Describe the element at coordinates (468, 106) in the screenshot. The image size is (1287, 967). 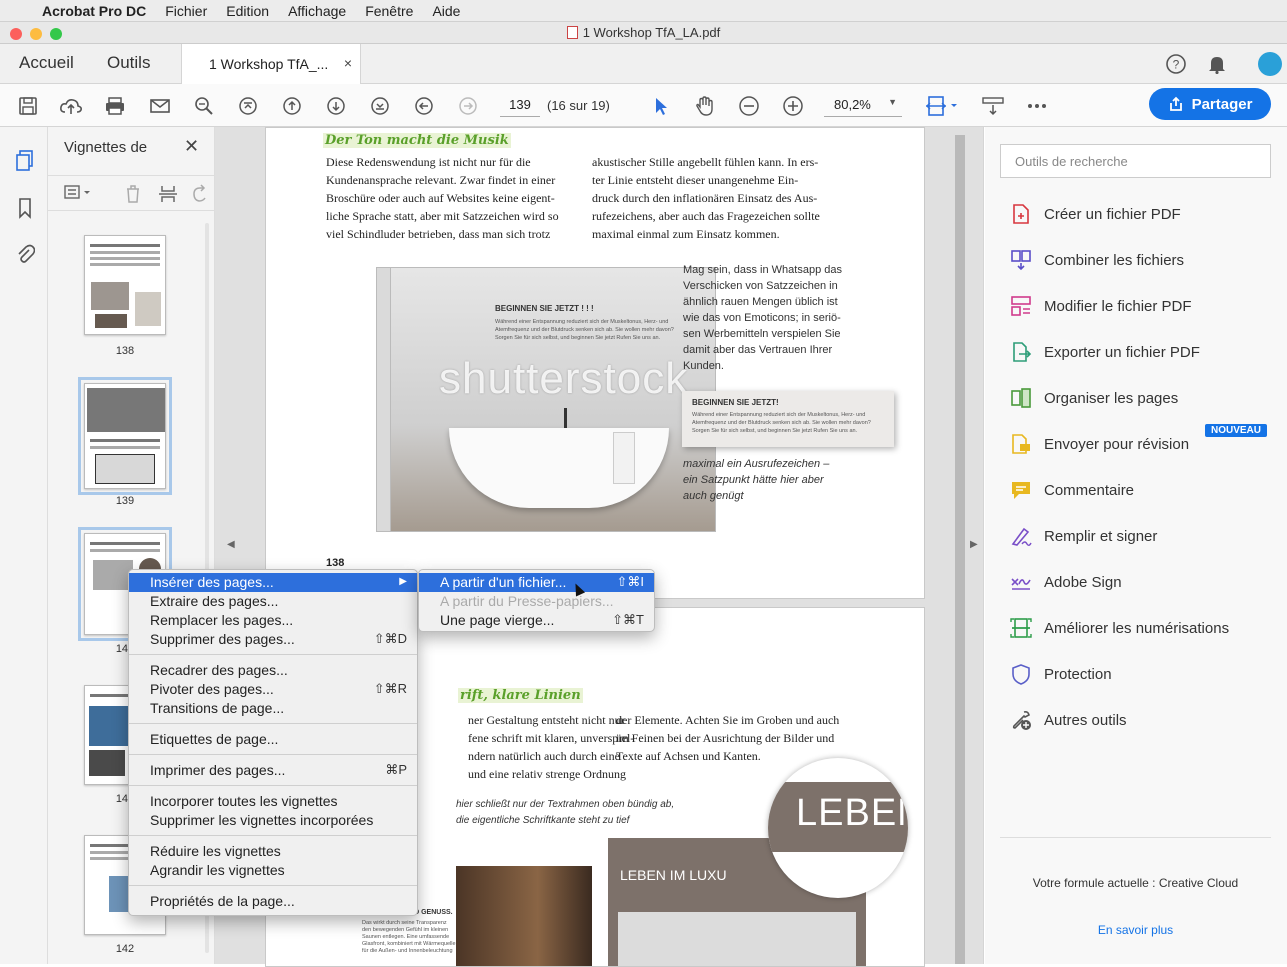
I see `forward-view-icon` at that location.